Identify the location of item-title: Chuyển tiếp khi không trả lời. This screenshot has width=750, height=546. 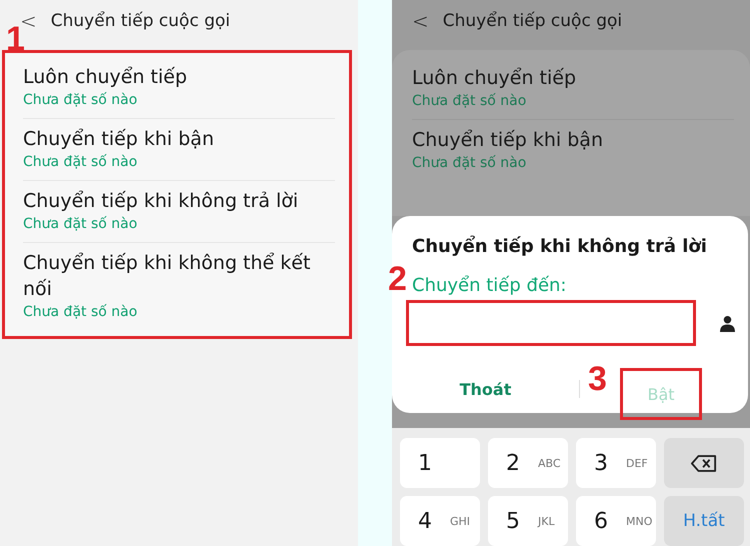
(161, 201).